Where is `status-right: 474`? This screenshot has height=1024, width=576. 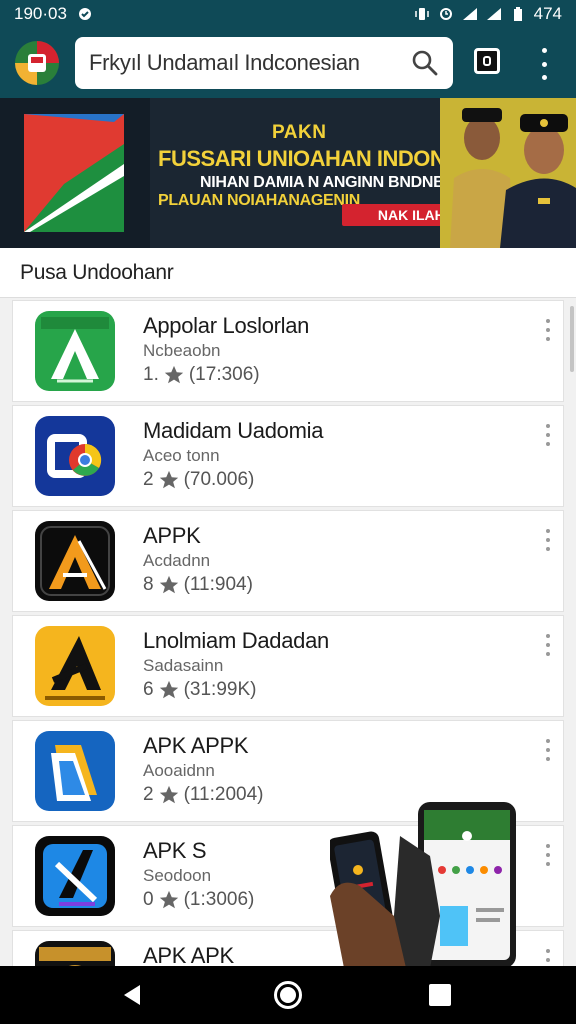 status-right: 474 is located at coordinates (488, 14).